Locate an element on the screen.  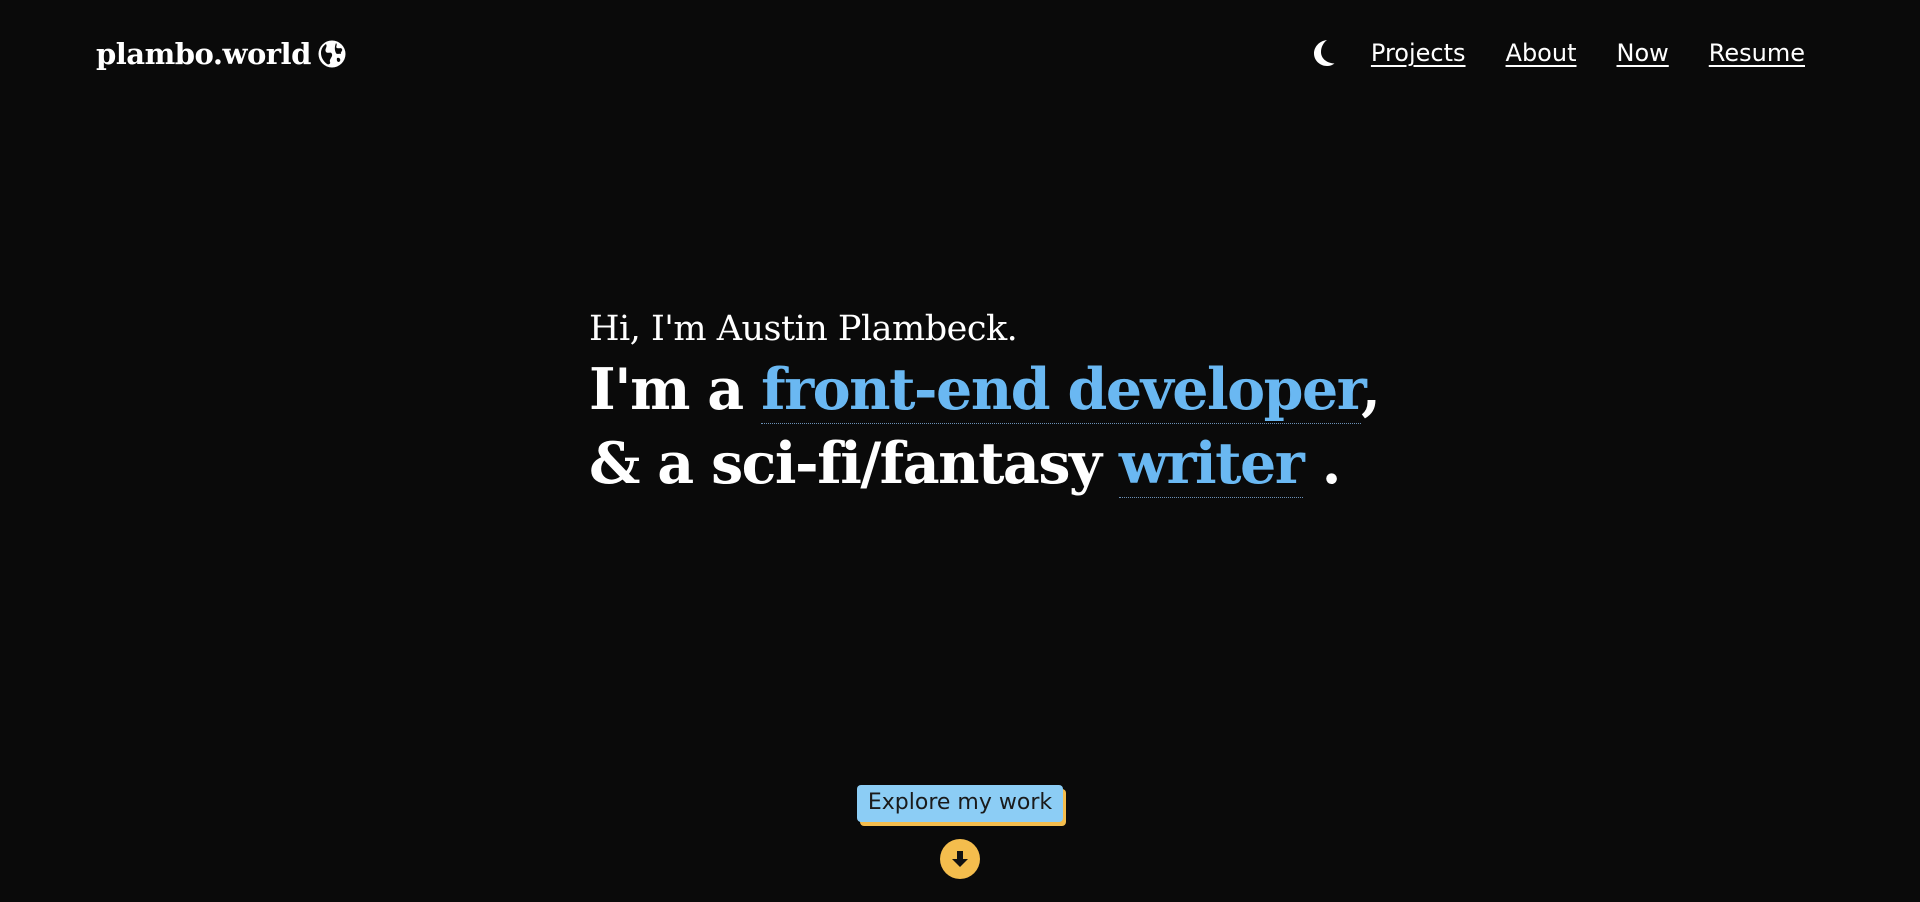
logo-link: plambo.world is located at coordinates (221, 54).